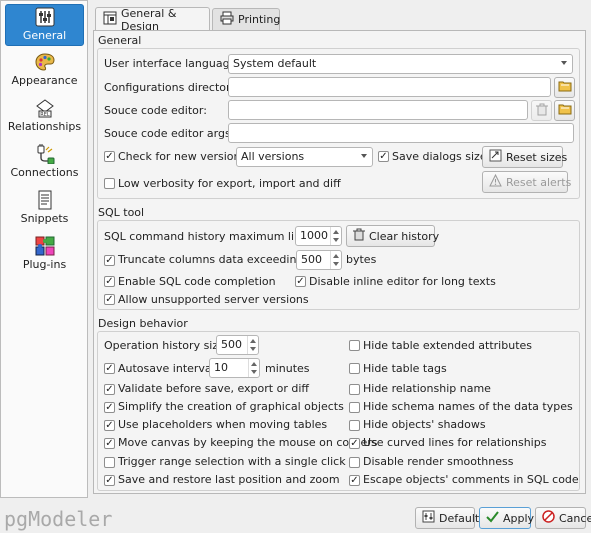  I want to click on range-selection-checkbox, so click(109, 462).